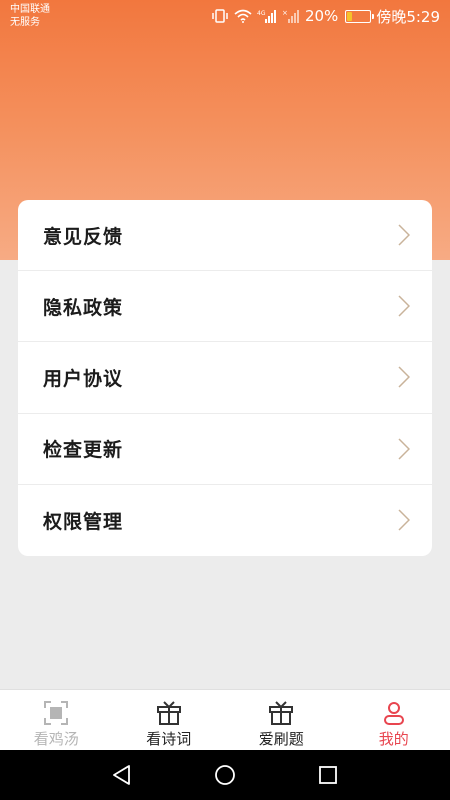  Describe the element at coordinates (220, 16) in the screenshot. I see `vibrate-icon` at that location.